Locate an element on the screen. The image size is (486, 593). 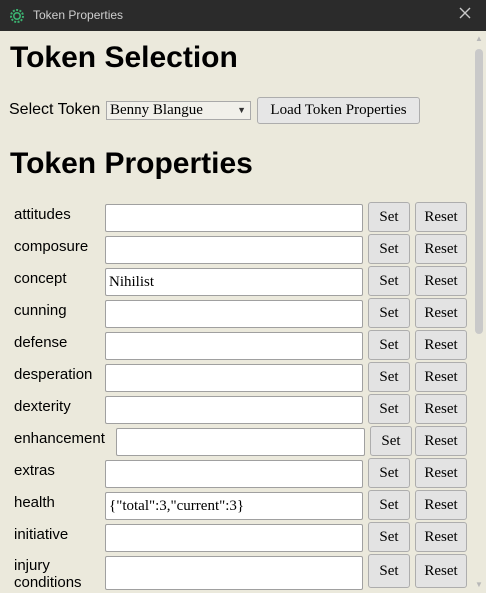
property-input-desperation is located at coordinates (234, 378).